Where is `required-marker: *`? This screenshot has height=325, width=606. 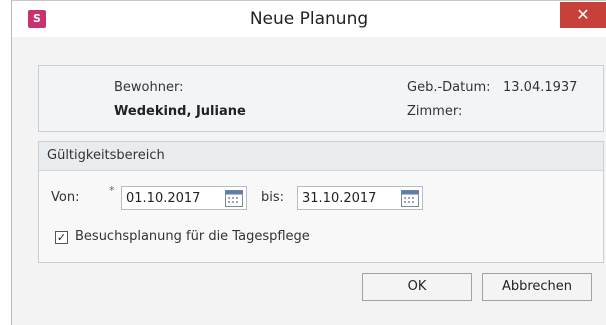 required-marker: * is located at coordinates (112, 190).